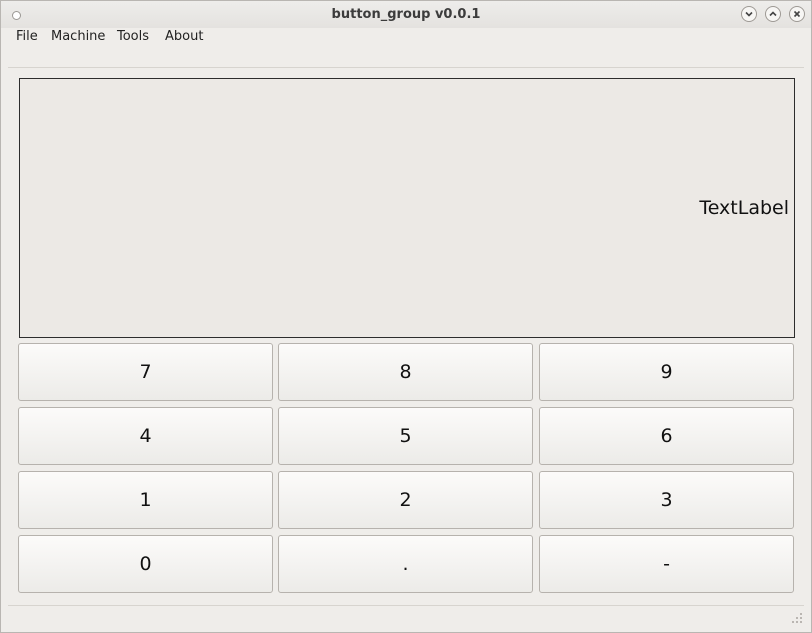 Image resolution: width=812 pixels, height=633 pixels. I want to click on maximize-button, so click(773, 14).